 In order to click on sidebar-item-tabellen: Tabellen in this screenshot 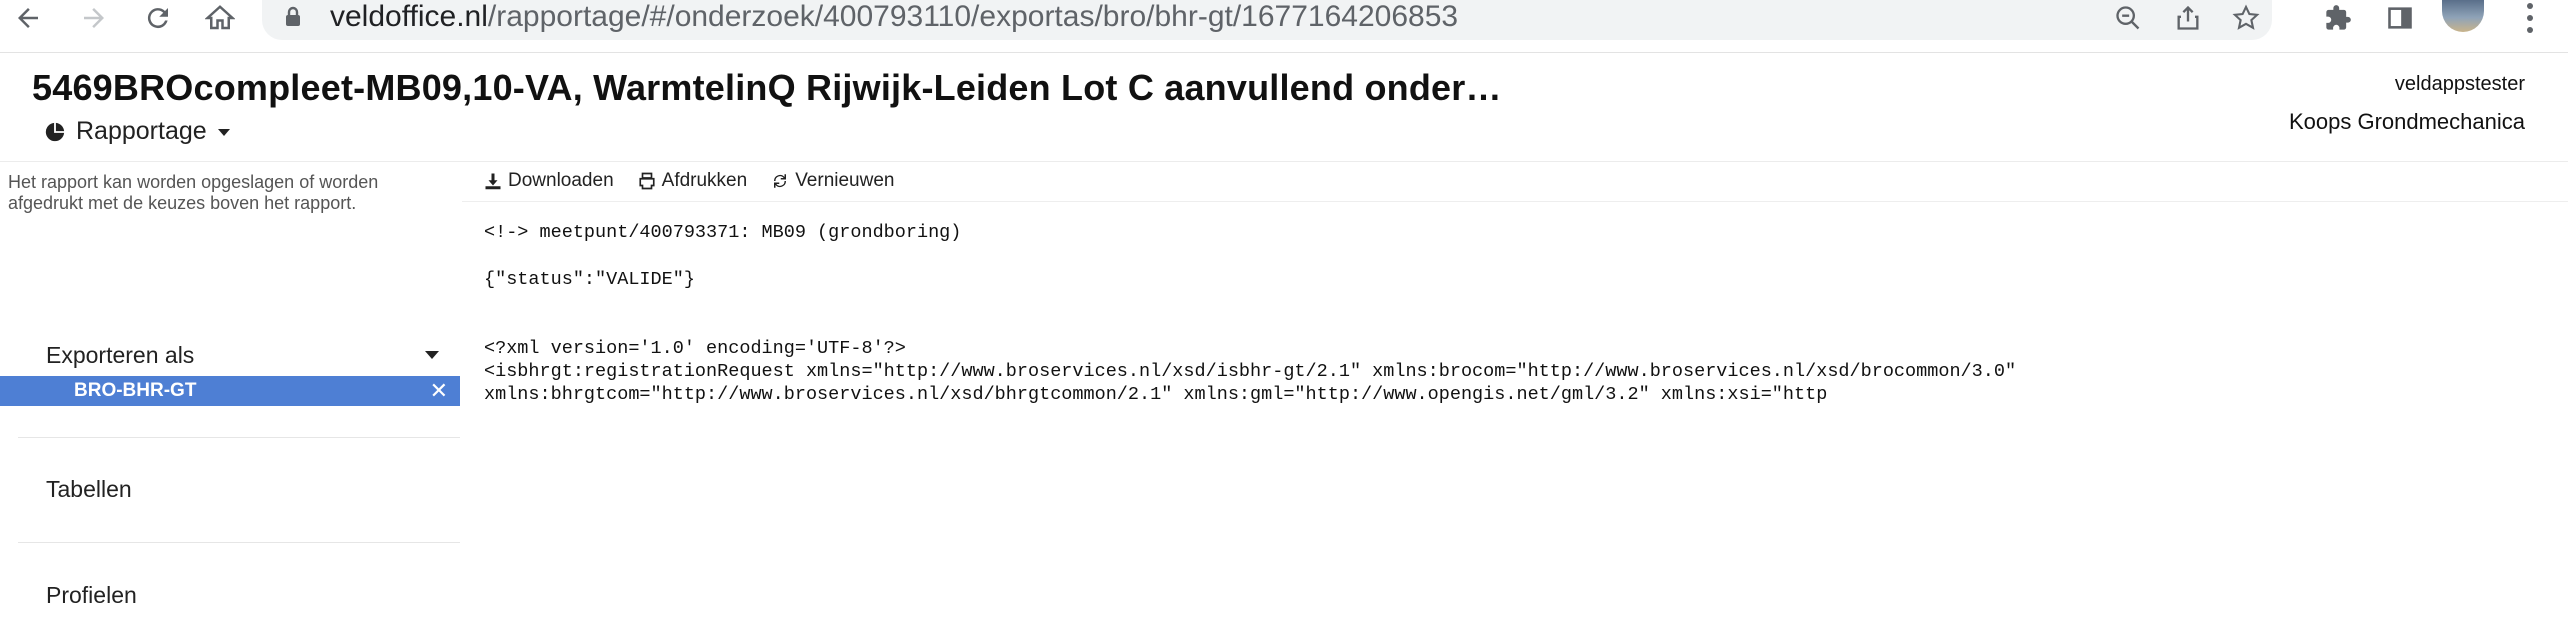, I will do `click(89, 489)`.